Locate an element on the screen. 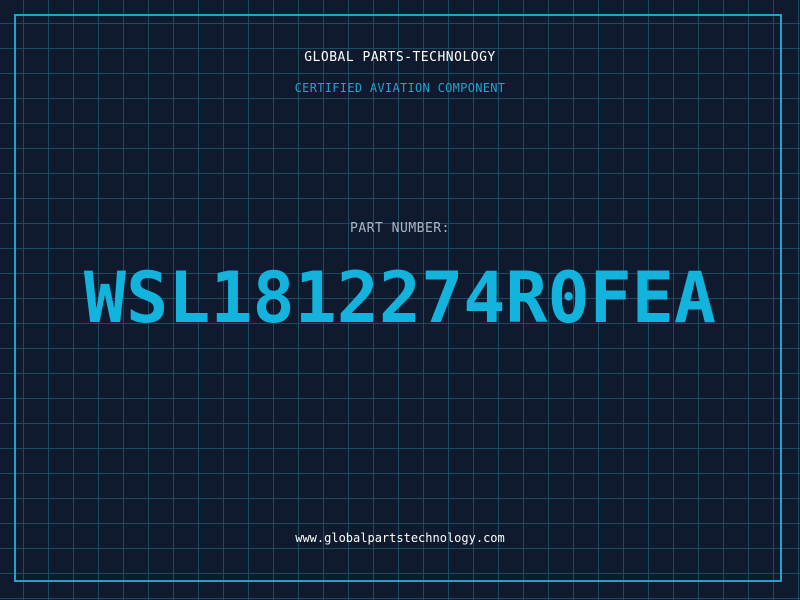  part-number-value: WSL1812274R0FEA is located at coordinates (400, 298).